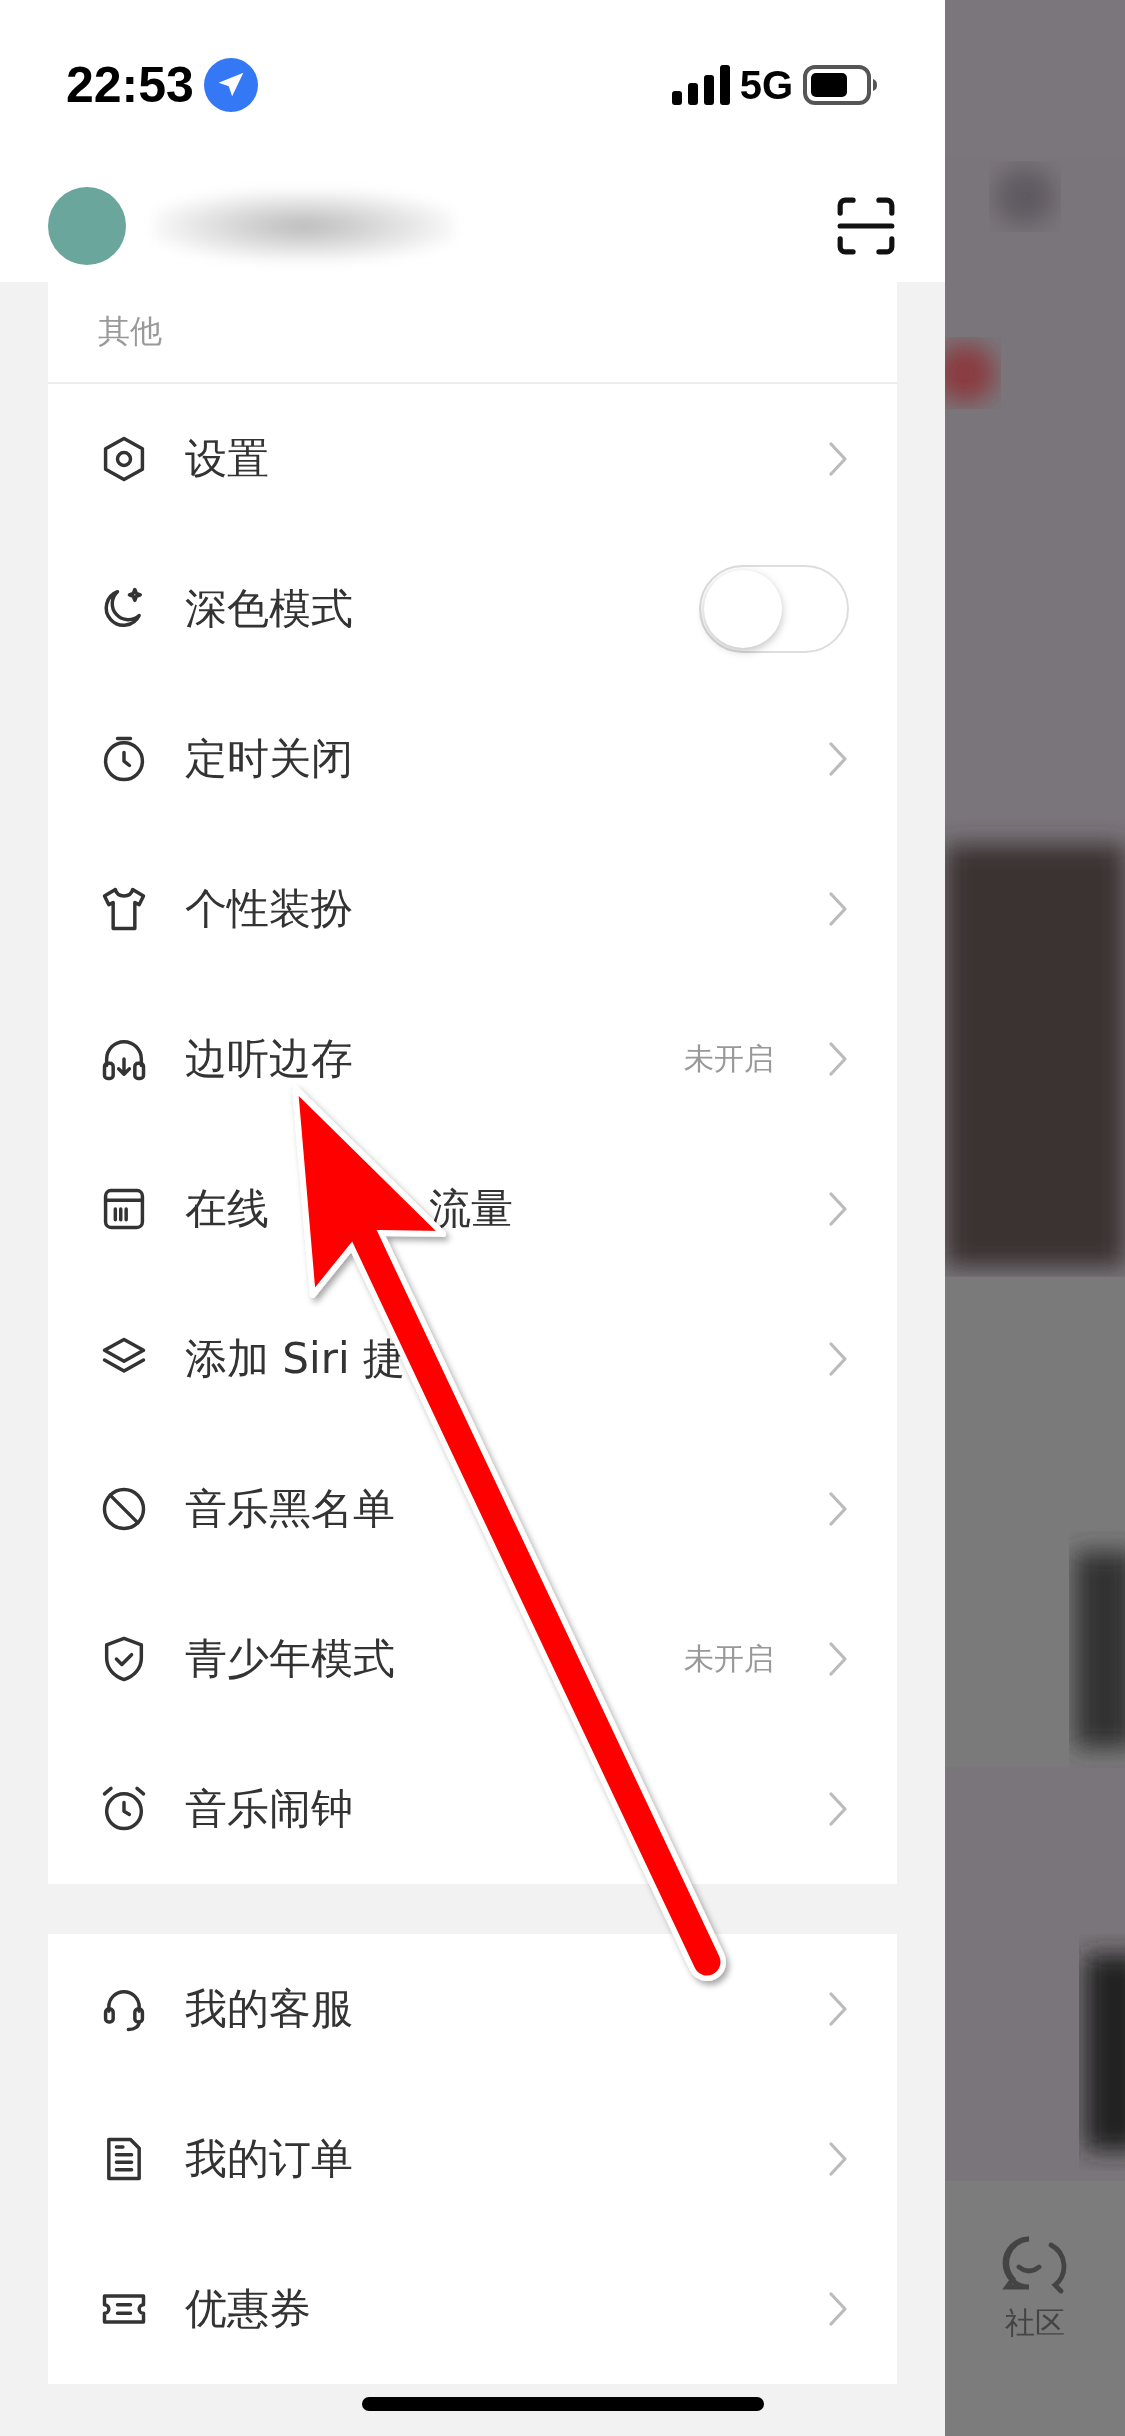  I want to click on item-label: 边听边存, so click(269, 1059).